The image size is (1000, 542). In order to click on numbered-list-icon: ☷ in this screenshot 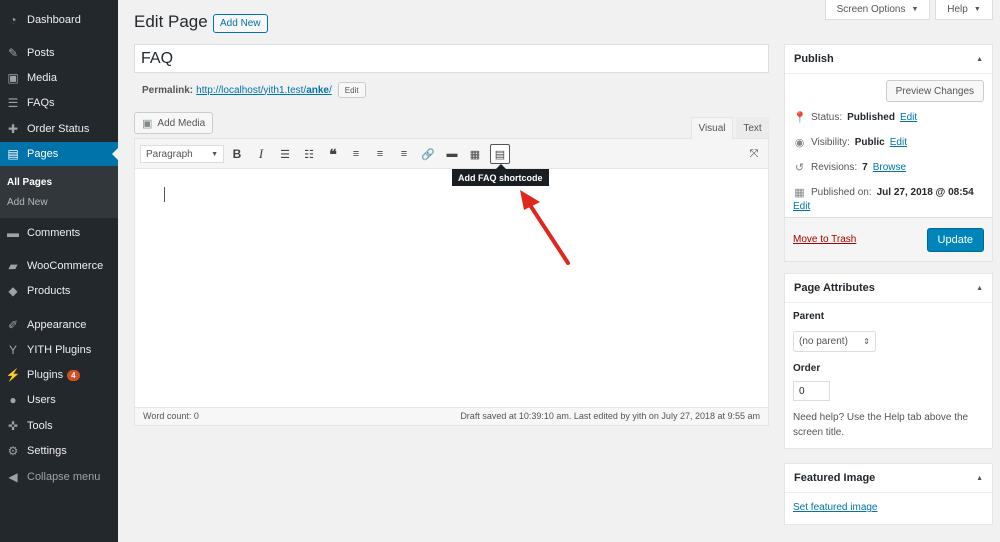, I will do `click(309, 154)`.